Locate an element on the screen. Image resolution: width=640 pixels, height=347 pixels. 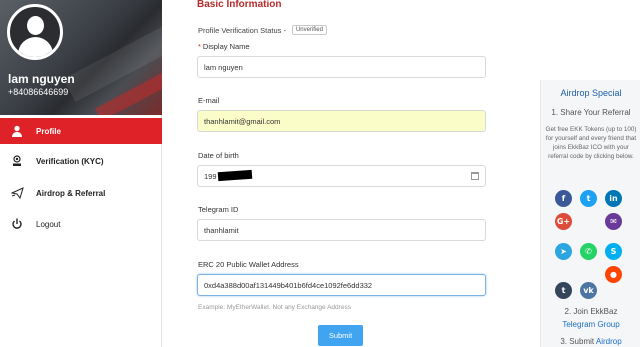
telegram-group-link: Telegram Group is located at coordinates (590, 324).